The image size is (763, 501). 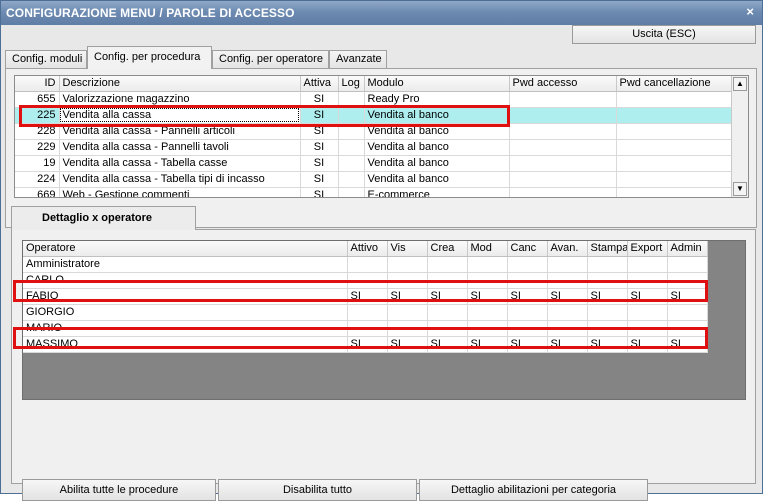 What do you see at coordinates (317, 490) in the screenshot?
I see `disable-all-button: Disabilita tutto` at bounding box center [317, 490].